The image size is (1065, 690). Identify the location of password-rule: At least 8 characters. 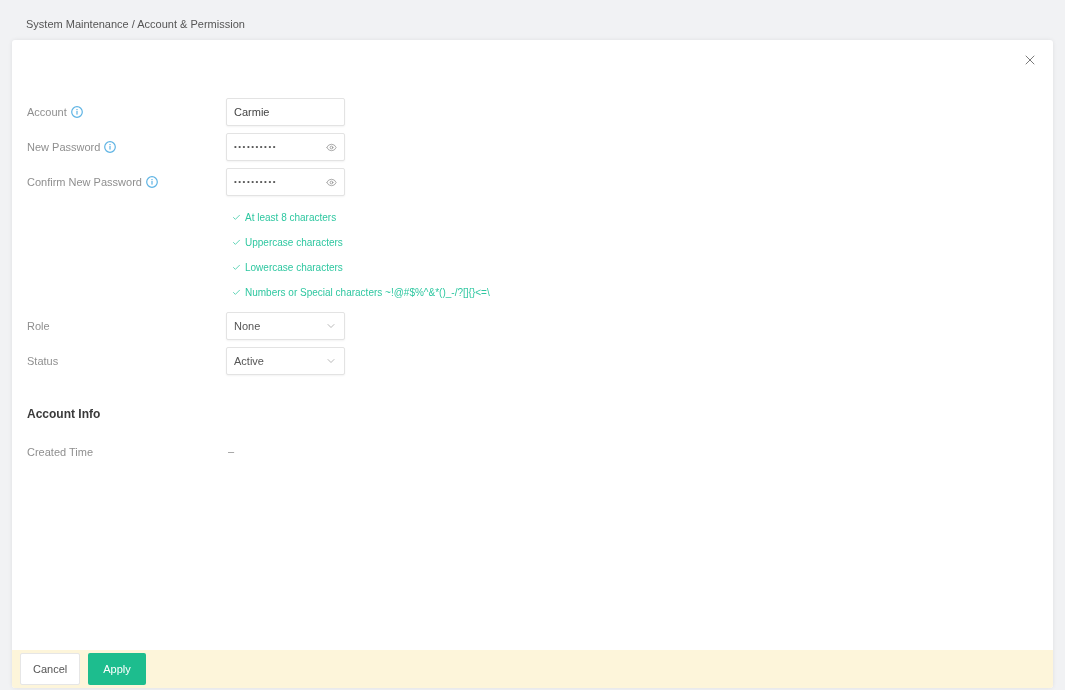
(291, 218).